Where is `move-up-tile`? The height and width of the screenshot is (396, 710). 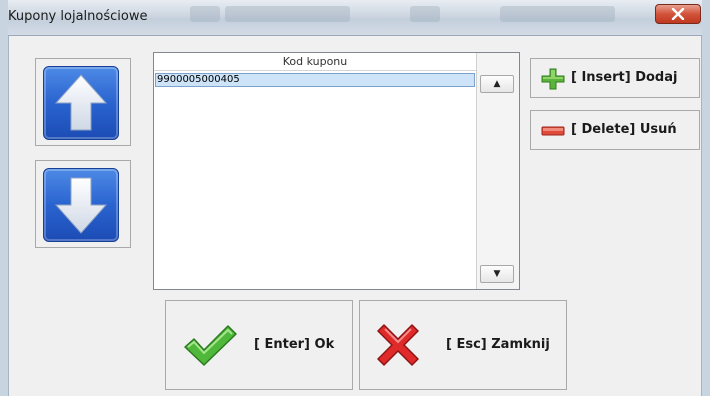 move-up-tile is located at coordinates (81, 103).